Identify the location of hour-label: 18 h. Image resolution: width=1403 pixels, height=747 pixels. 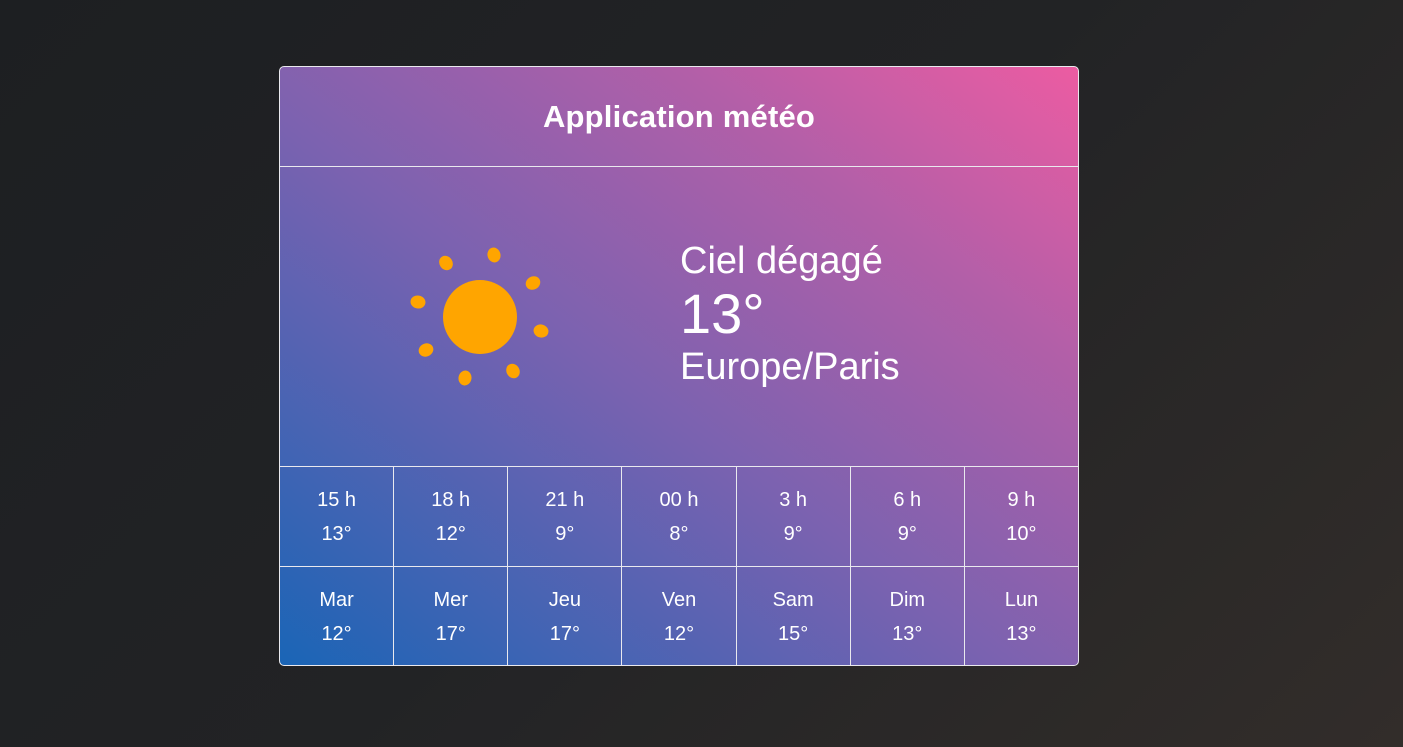
(451, 499).